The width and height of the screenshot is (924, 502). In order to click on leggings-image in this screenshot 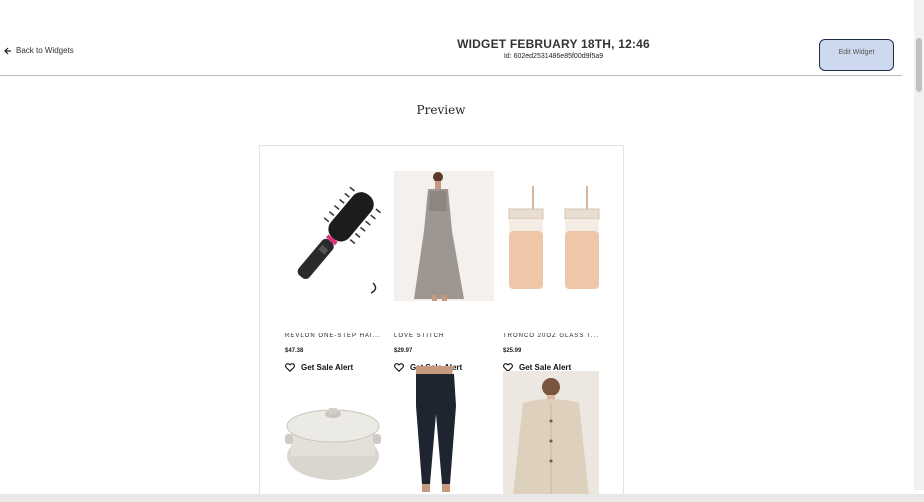, I will do `click(444, 430)`.